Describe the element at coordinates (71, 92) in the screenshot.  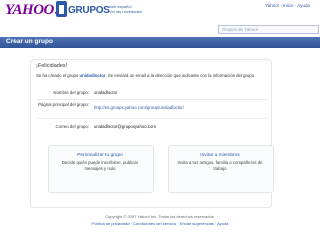
I see `group-name-label: Nombre del grupo:` at that location.